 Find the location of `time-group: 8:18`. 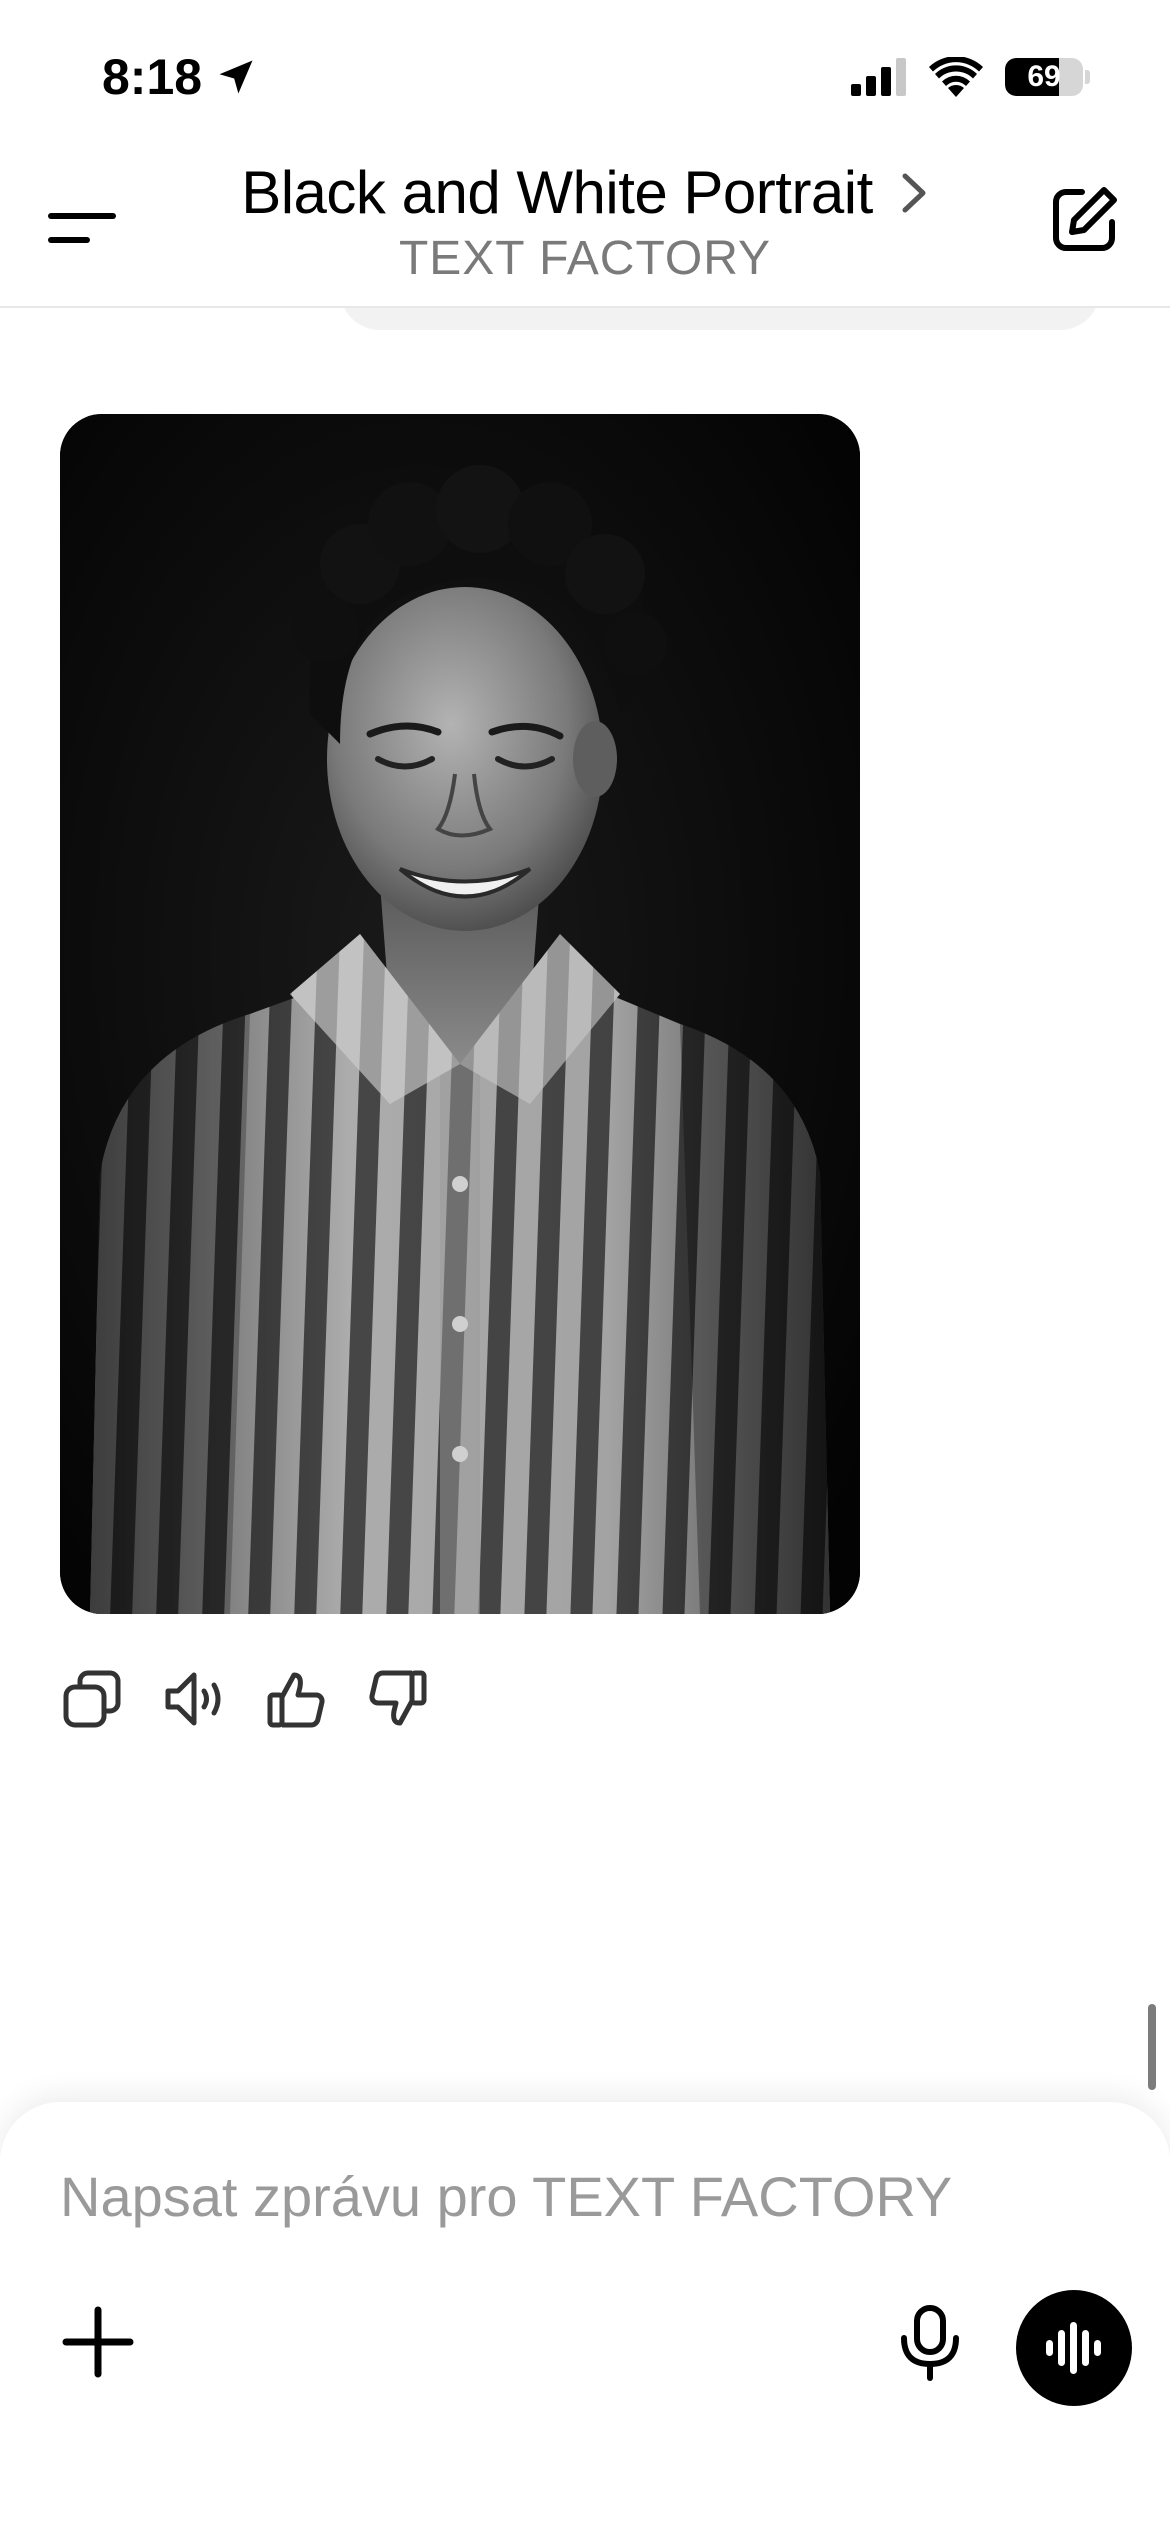

time-group: 8:18 is located at coordinates (180, 77).